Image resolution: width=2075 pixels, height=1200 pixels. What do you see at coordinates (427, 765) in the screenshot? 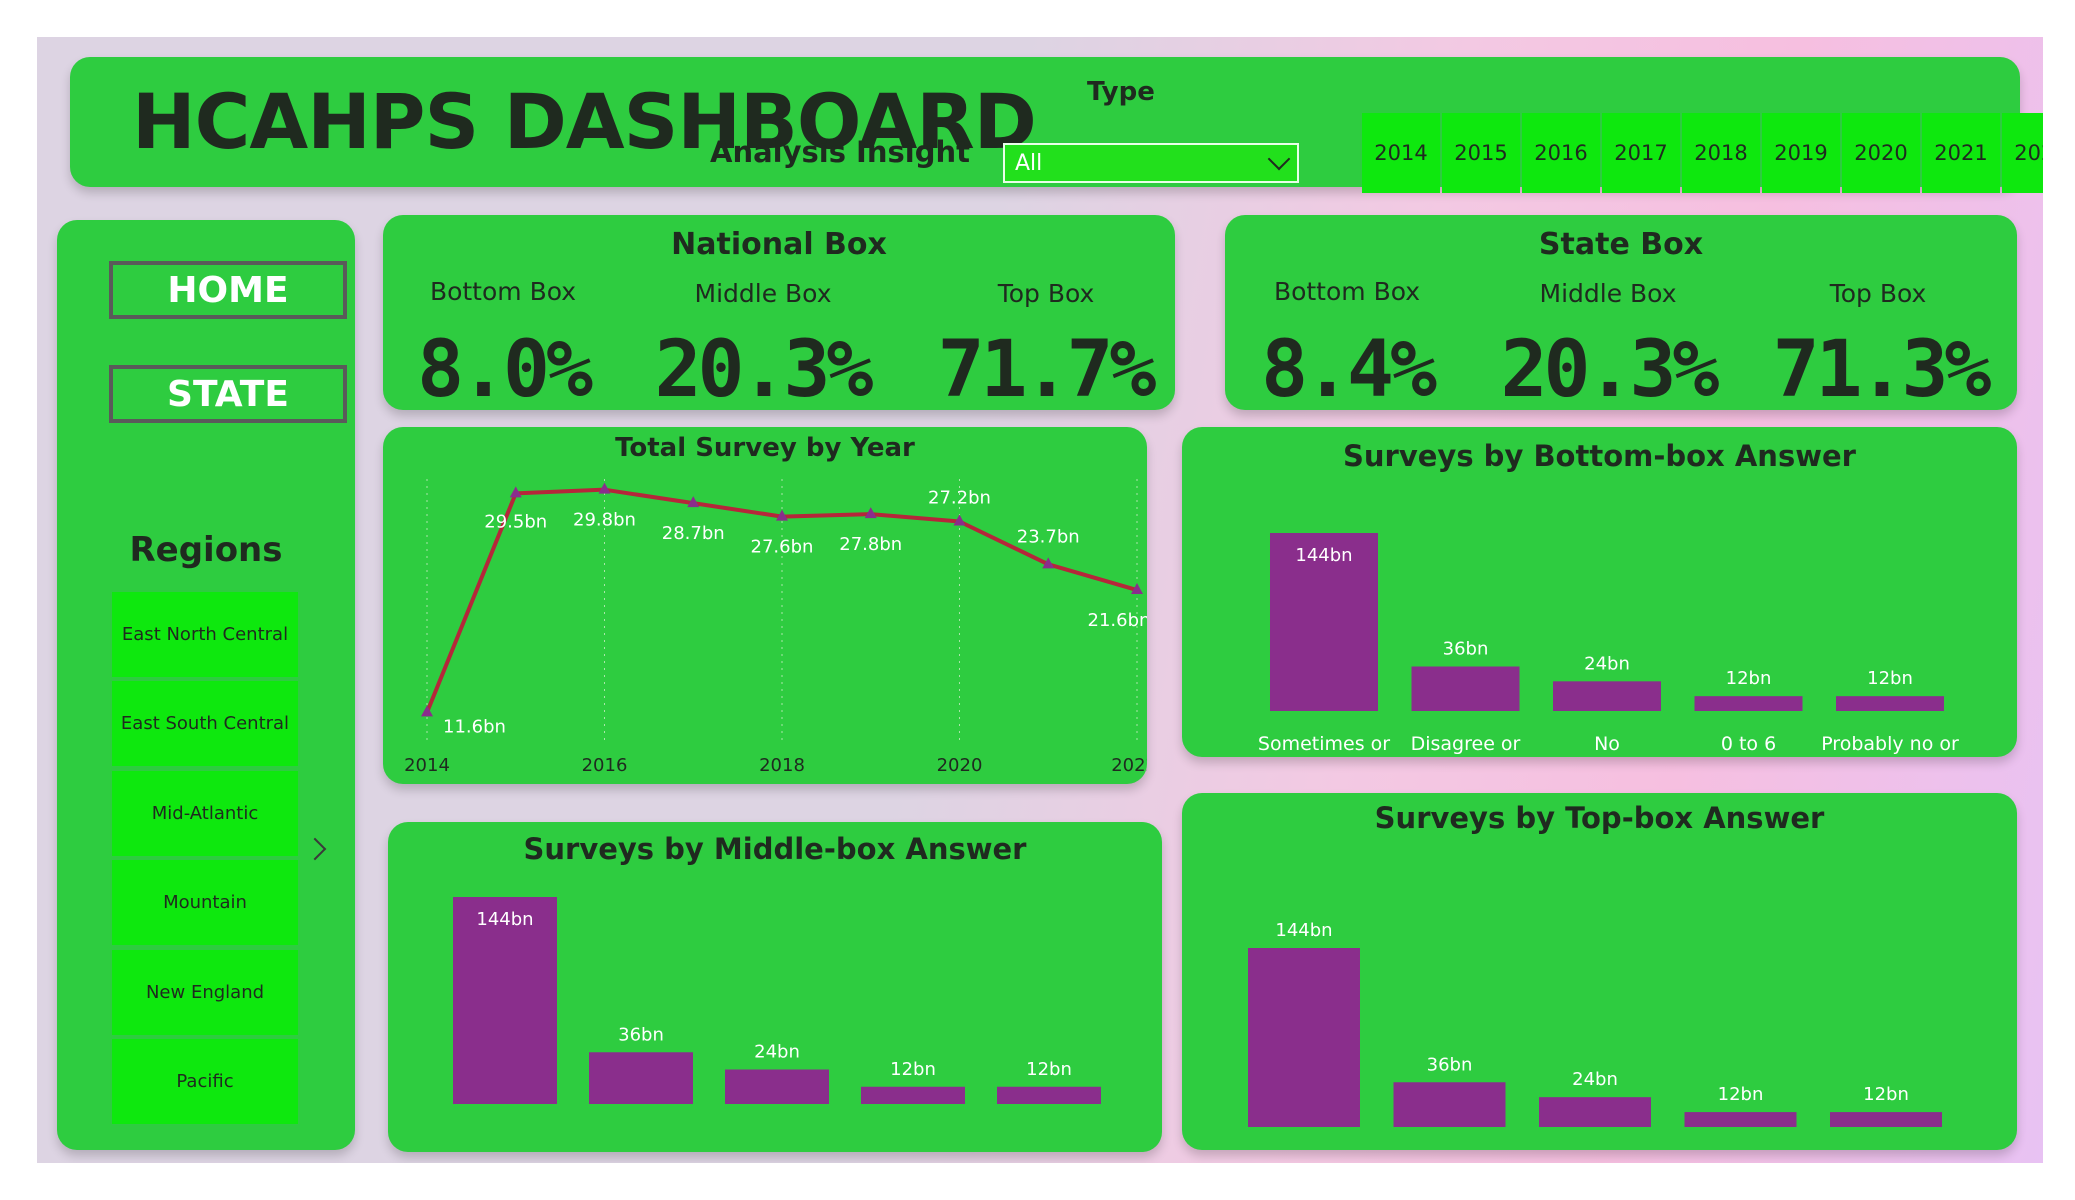
I see `x-tick-label: 2014` at bounding box center [427, 765].